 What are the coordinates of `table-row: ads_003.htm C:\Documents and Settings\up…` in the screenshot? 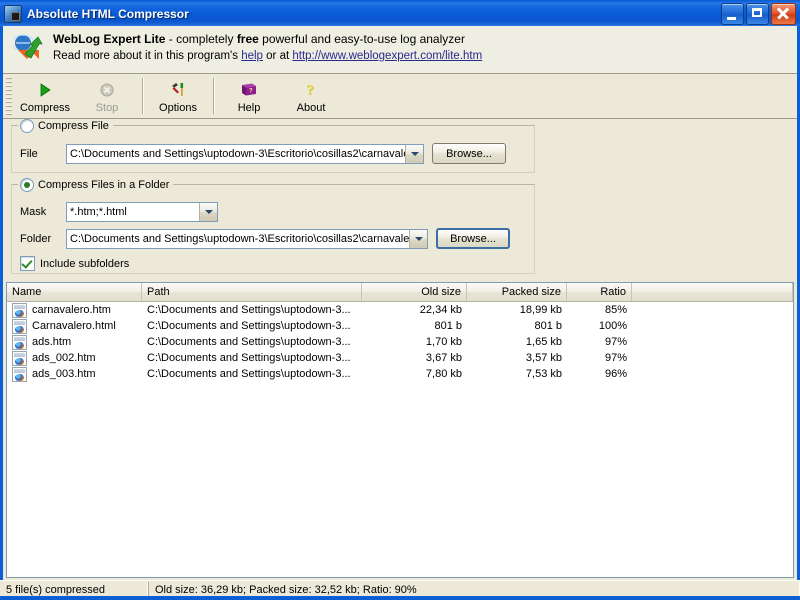 It's located at (400, 374).